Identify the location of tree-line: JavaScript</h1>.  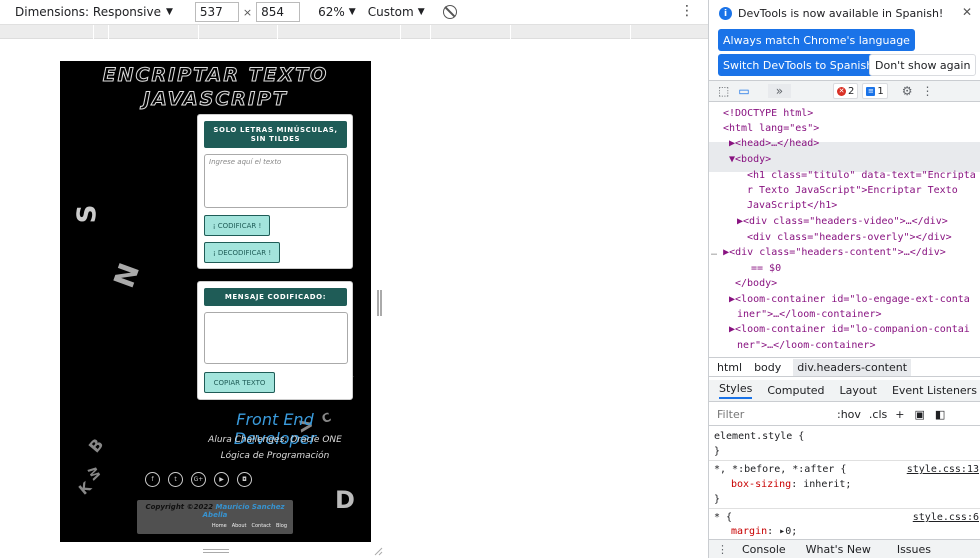
(792, 205).